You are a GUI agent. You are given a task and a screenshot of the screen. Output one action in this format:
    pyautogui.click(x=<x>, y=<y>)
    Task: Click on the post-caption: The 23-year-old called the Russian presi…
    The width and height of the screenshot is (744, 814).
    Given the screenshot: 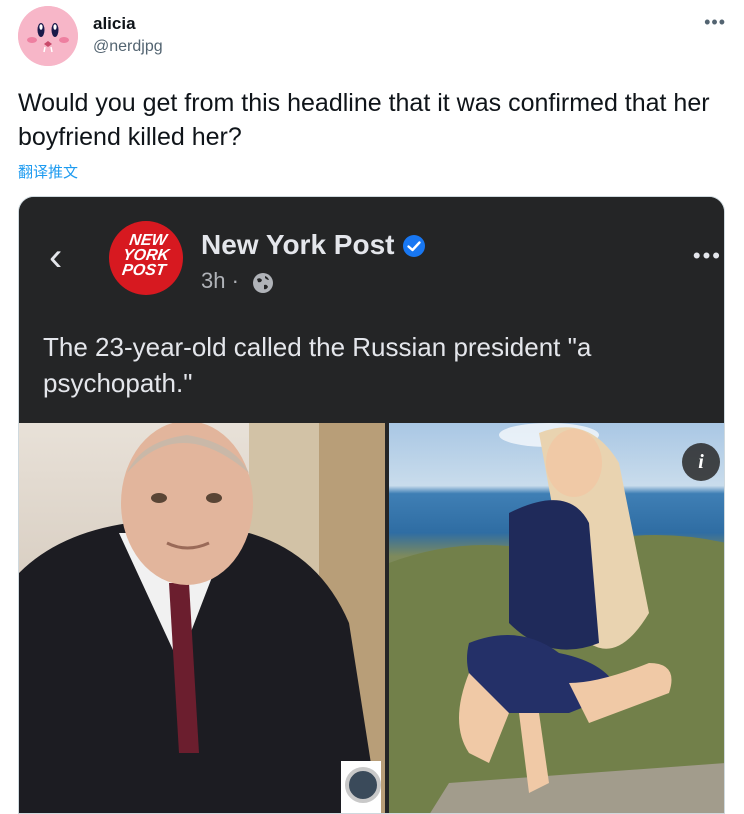 What is the action you would take?
    pyautogui.click(x=317, y=365)
    